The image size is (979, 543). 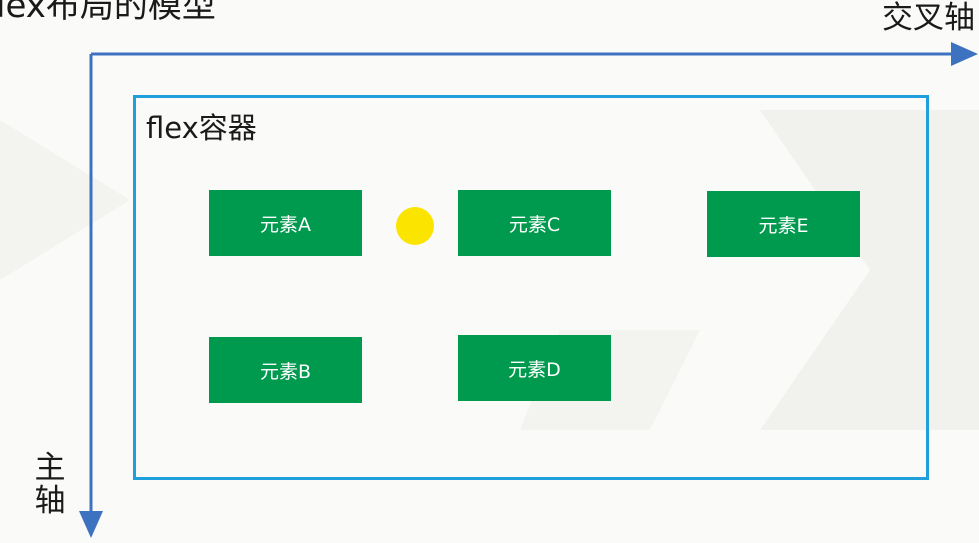 I want to click on main-axis-label-line2: 轴, so click(x=50, y=500).